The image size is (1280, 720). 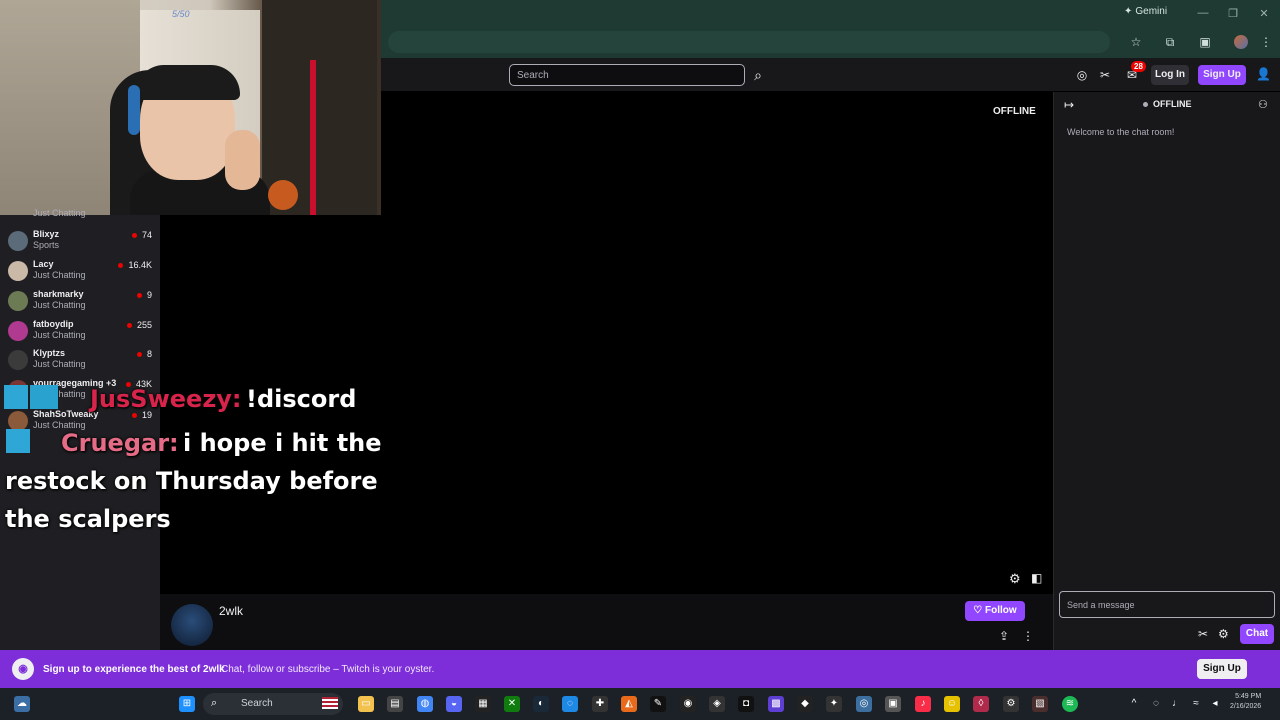 I want to click on widgets-icon: ☁, so click(x=22, y=704).